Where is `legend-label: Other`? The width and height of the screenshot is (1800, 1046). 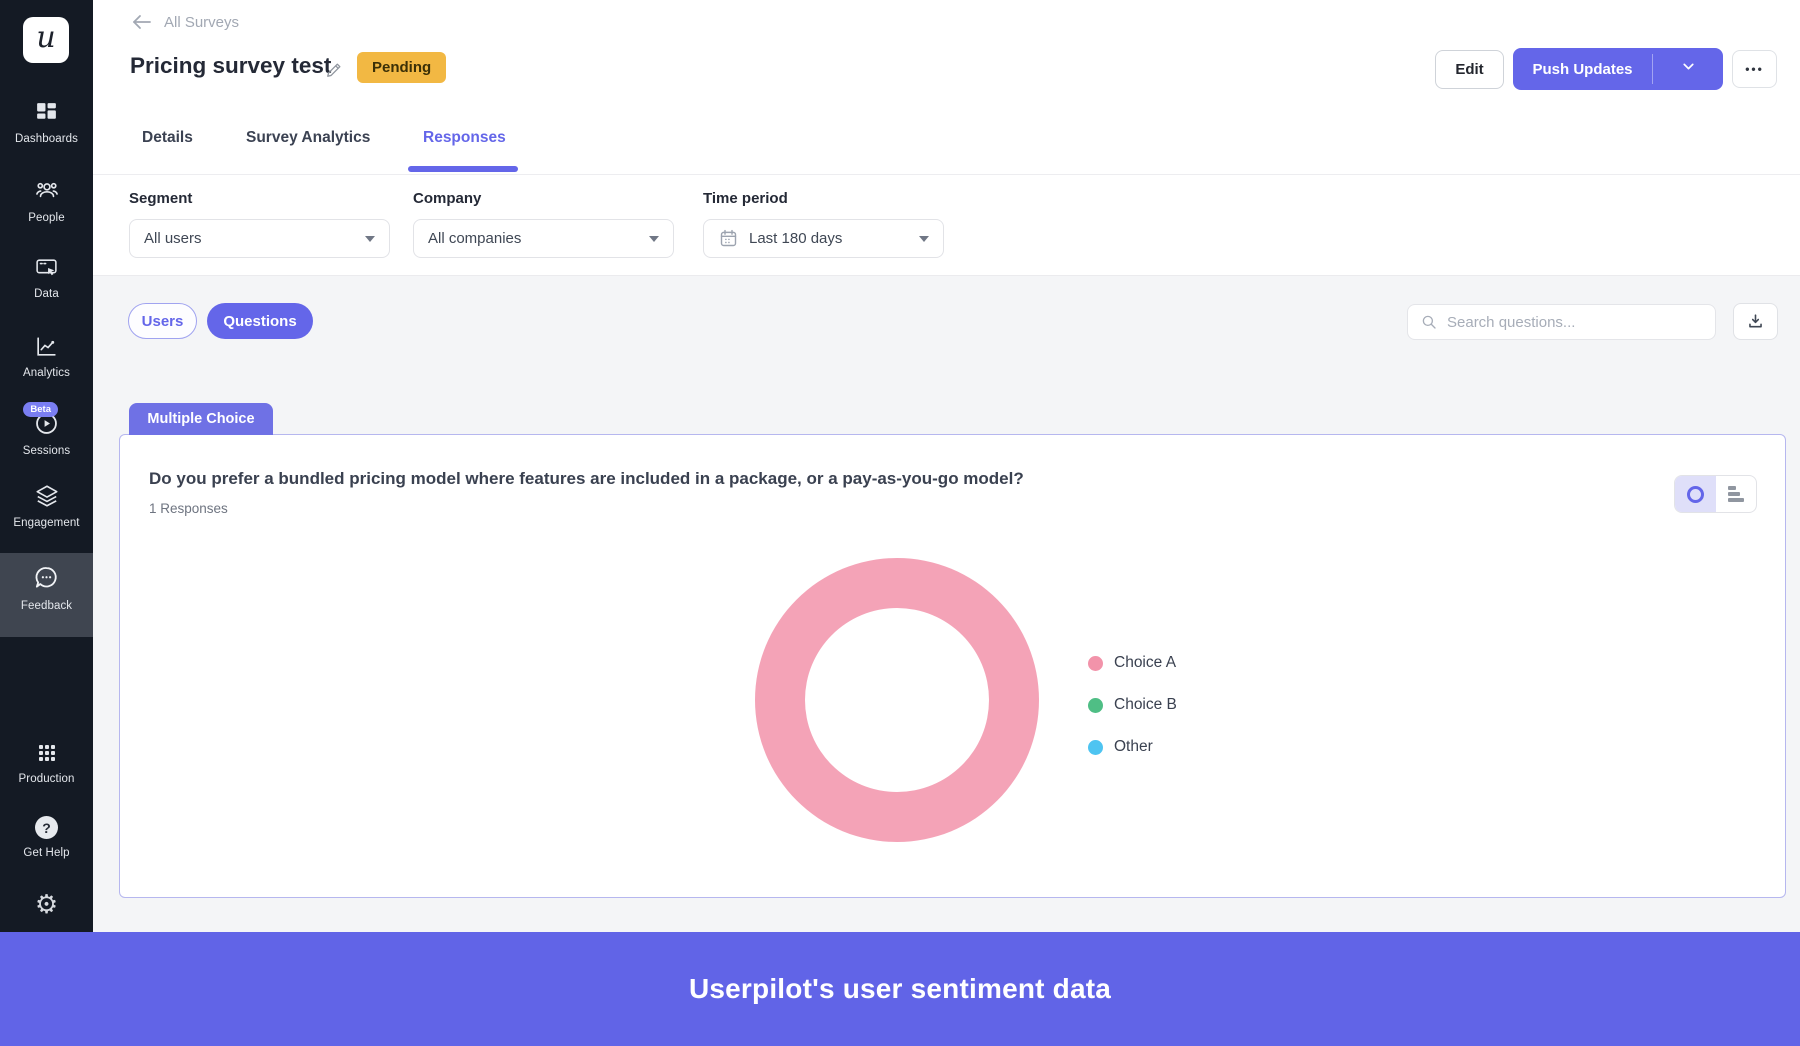
legend-label: Other is located at coordinates (1133, 746).